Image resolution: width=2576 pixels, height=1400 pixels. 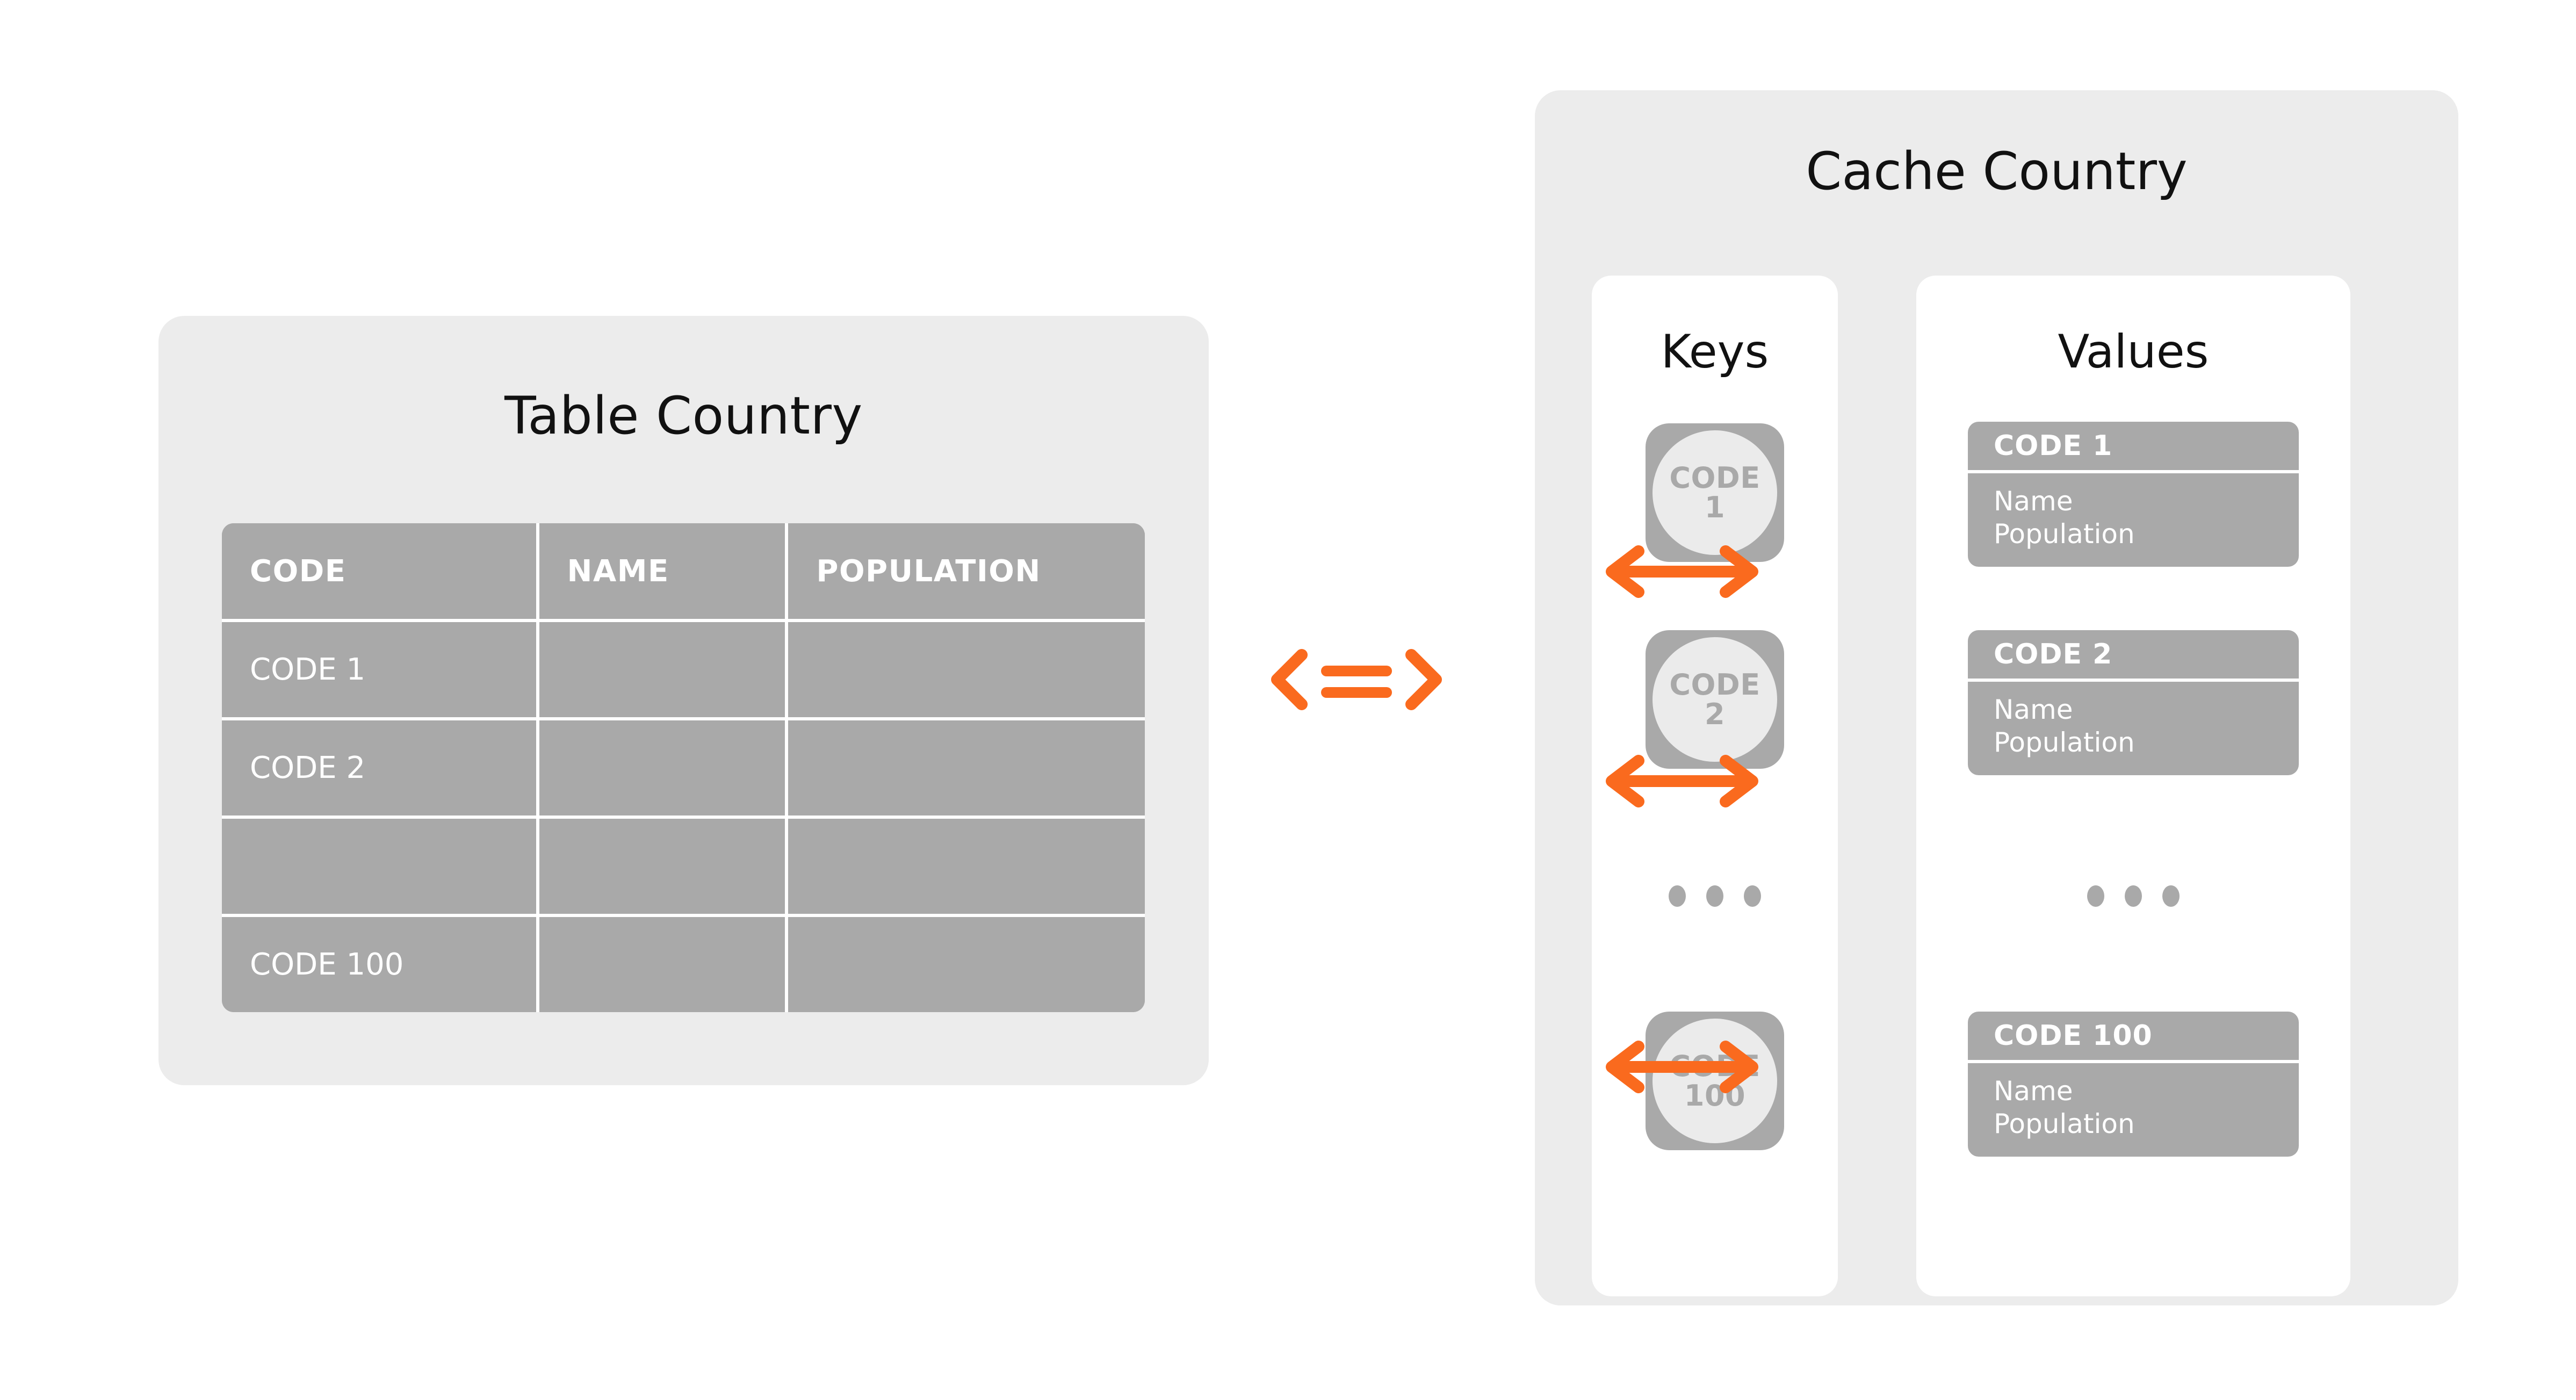 What do you see at coordinates (2134, 352) in the screenshot?
I see `values-column-heading: Values` at bounding box center [2134, 352].